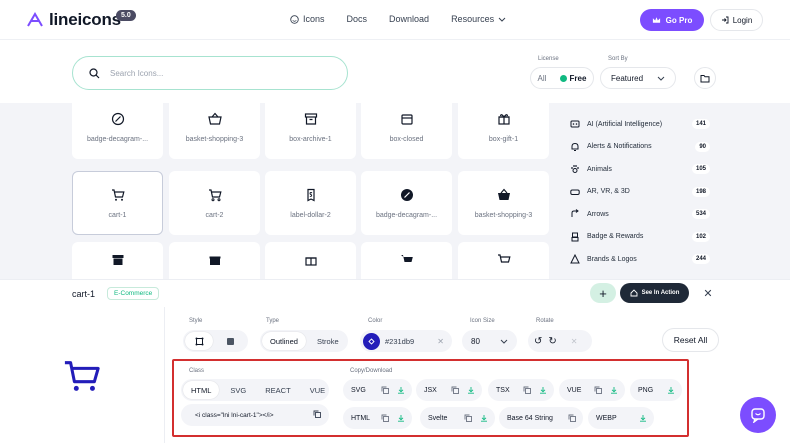 Image resolution: width=790 pixels, height=443 pixels. I want to click on folder-button, so click(705, 78).